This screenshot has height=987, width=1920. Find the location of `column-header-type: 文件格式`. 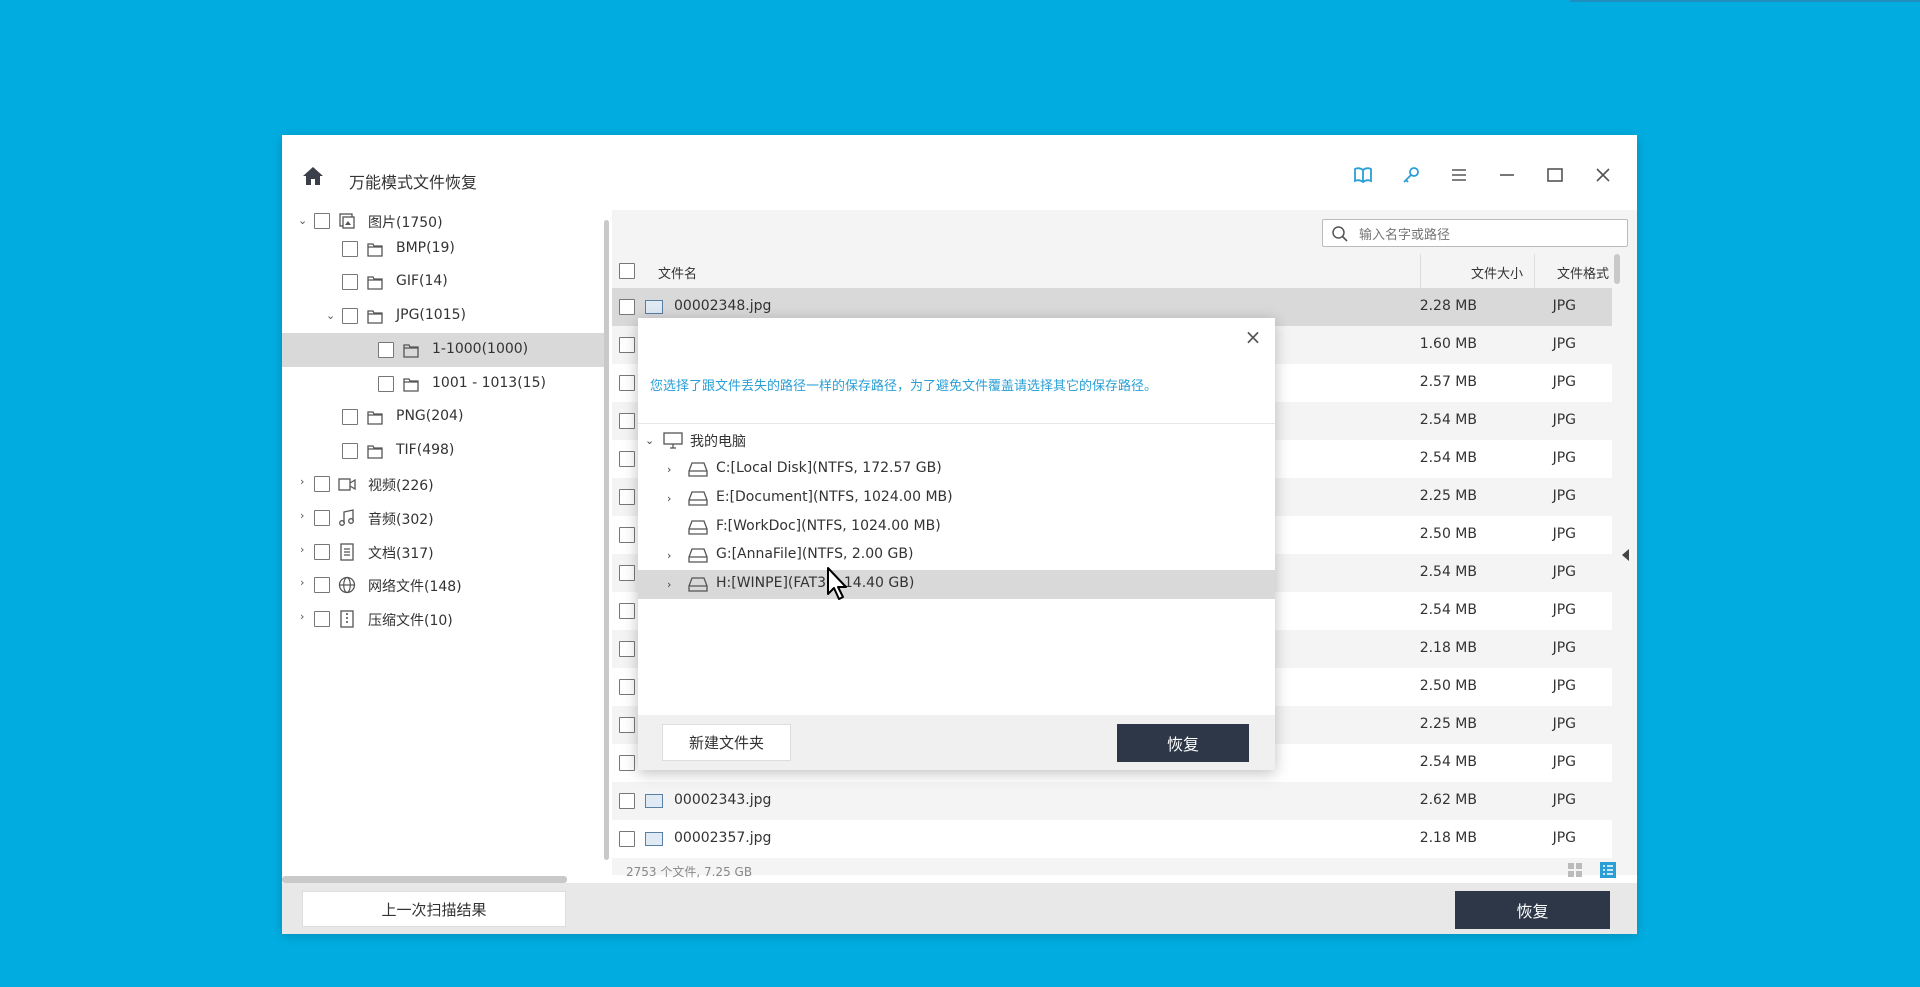

column-header-type: 文件格式 is located at coordinates (1583, 272).